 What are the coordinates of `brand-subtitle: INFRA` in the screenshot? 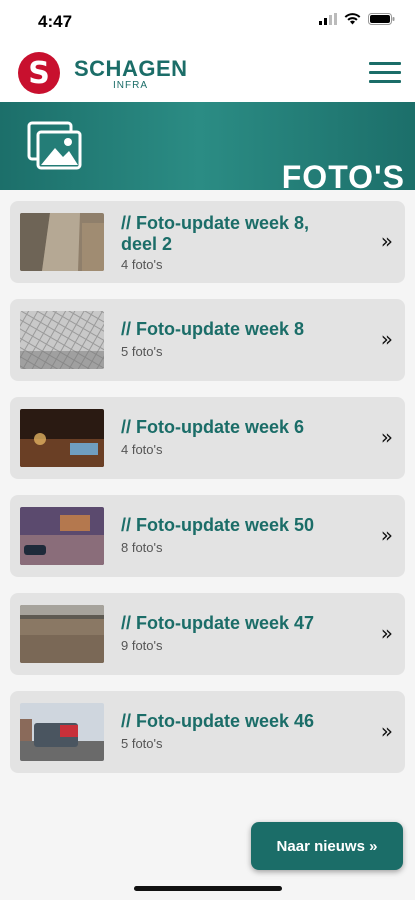 It's located at (130, 85).